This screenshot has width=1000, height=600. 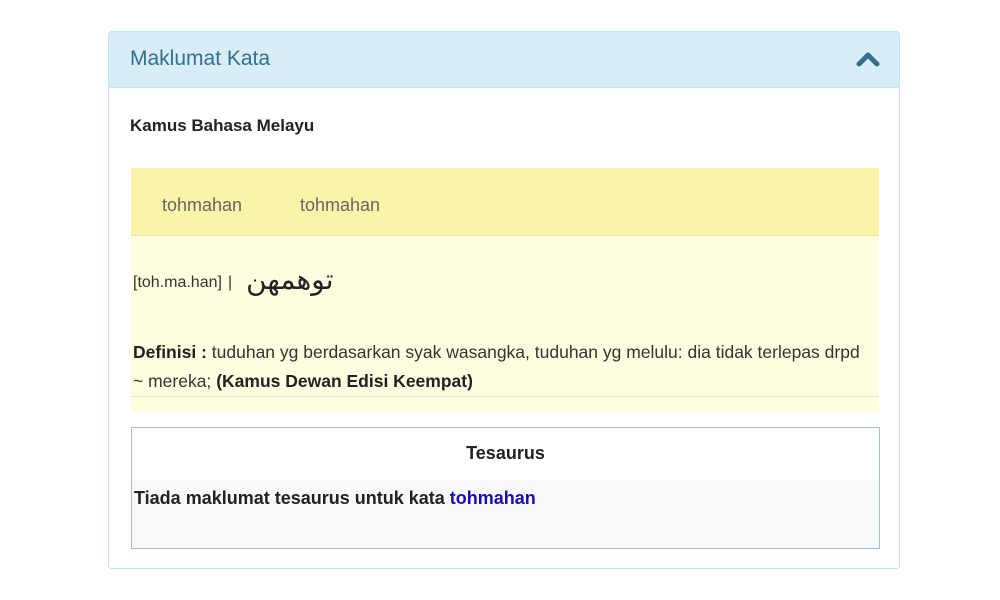 What do you see at coordinates (290, 279) in the screenshot?
I see `jawi-spelling: توهمهن` at bounding box center [290, 279].